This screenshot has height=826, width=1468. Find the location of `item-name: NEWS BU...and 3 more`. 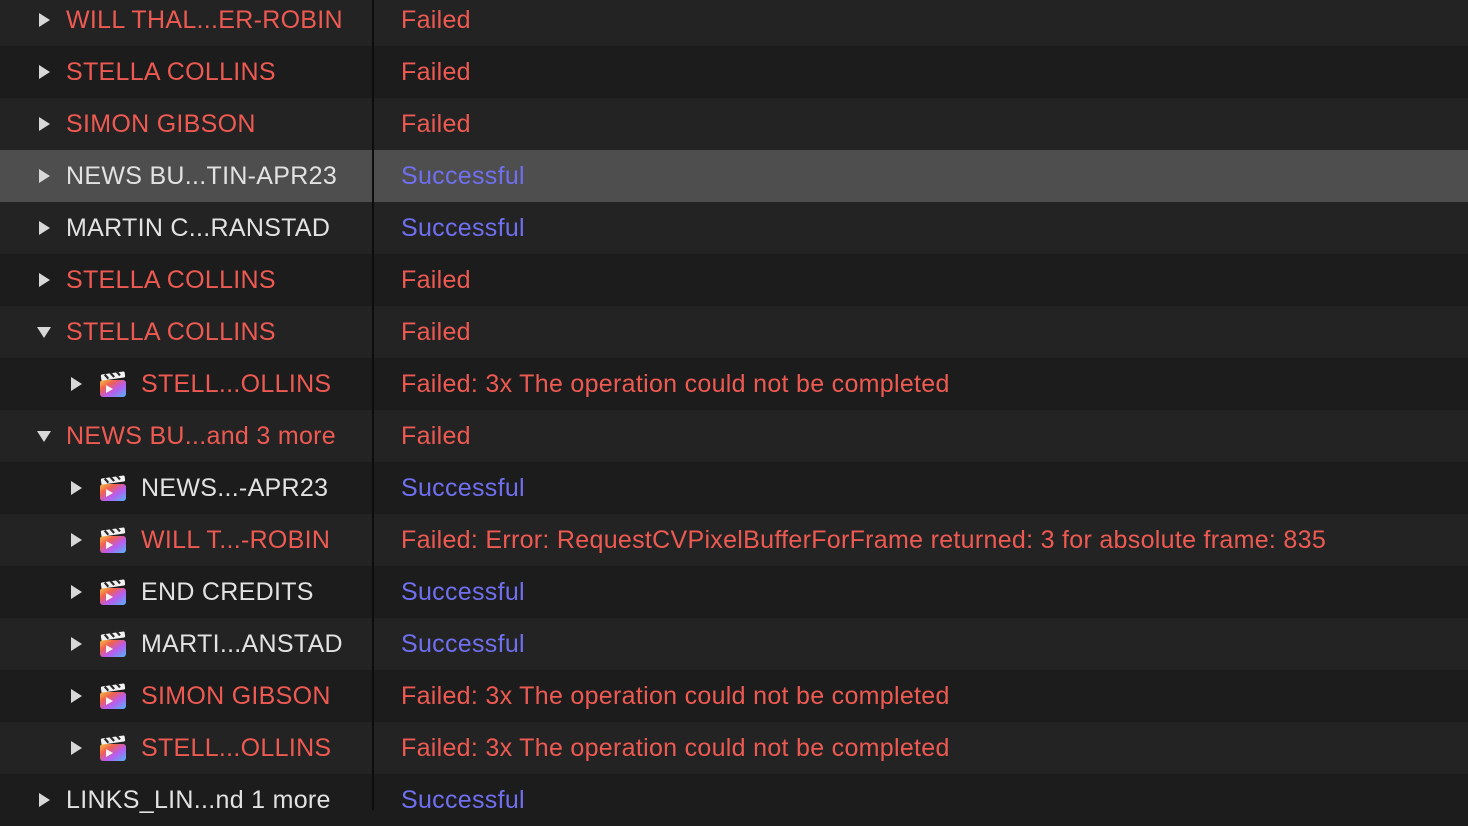

item-name: NEWS BU...and 3 more is located at coordinates (201, 435).